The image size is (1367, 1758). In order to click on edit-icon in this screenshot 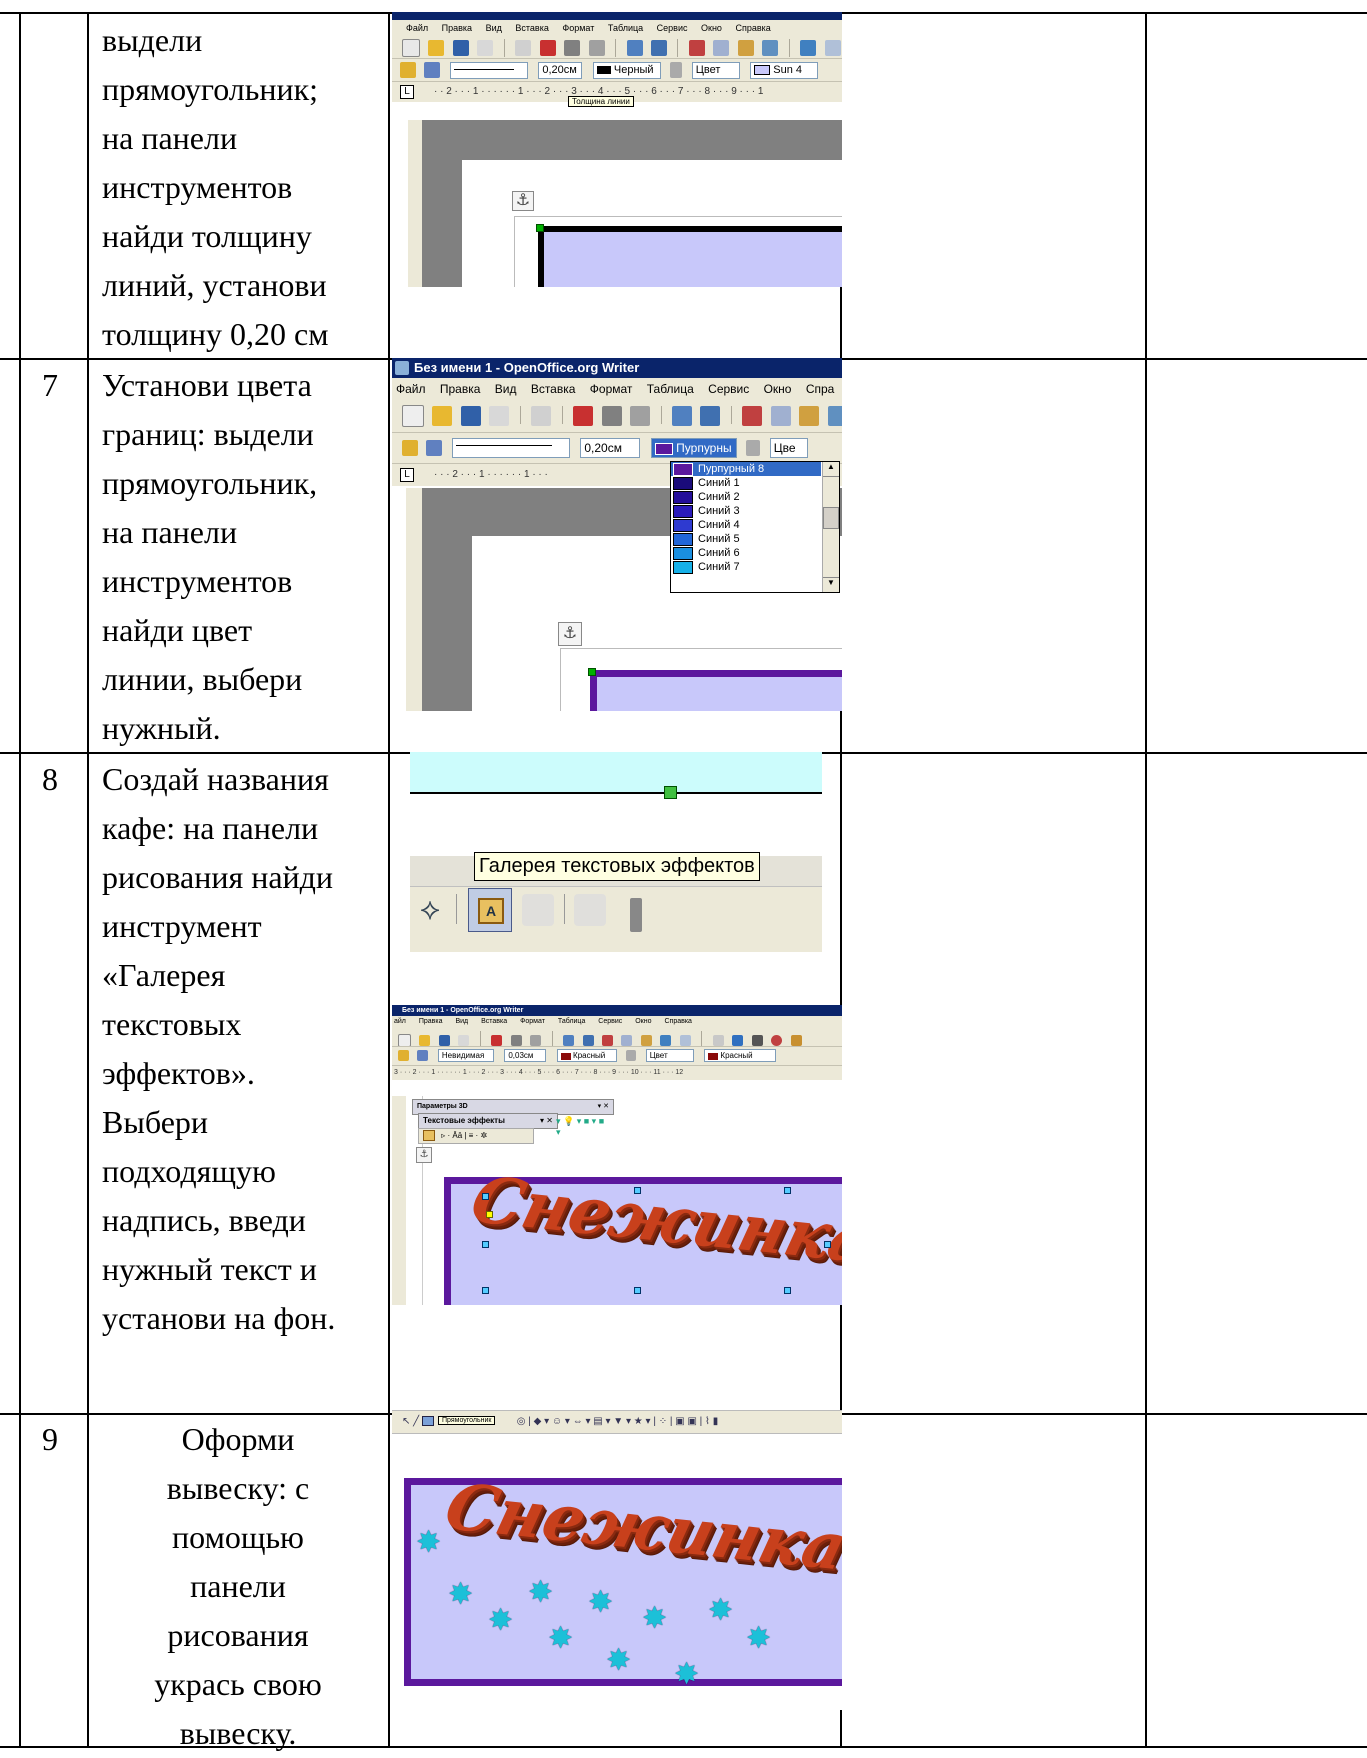, I will do `click(523, 48)`.